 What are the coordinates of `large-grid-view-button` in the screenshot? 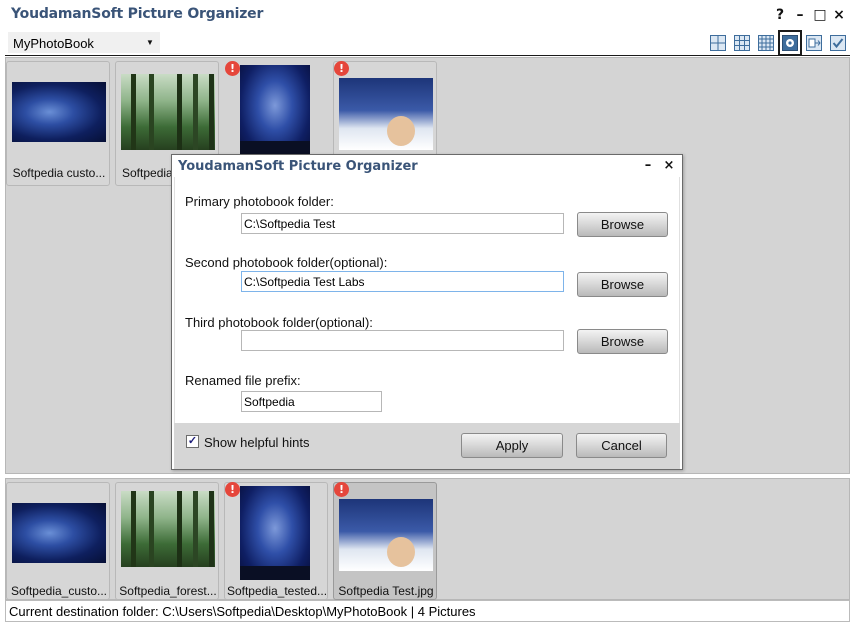 It's located at (718, 43).